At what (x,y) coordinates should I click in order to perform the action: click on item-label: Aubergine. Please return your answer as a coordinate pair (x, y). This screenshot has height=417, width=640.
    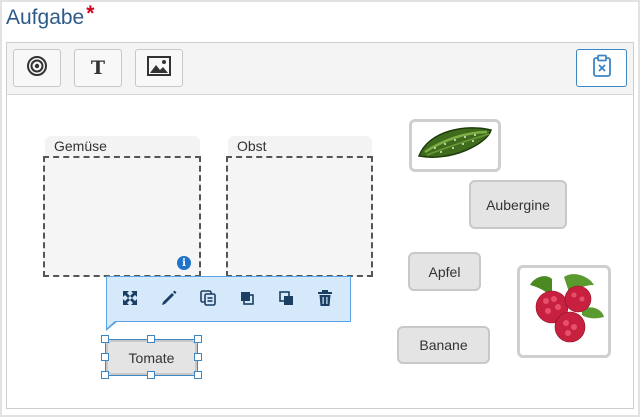
    Looking at the image, I should click on (518, 204).